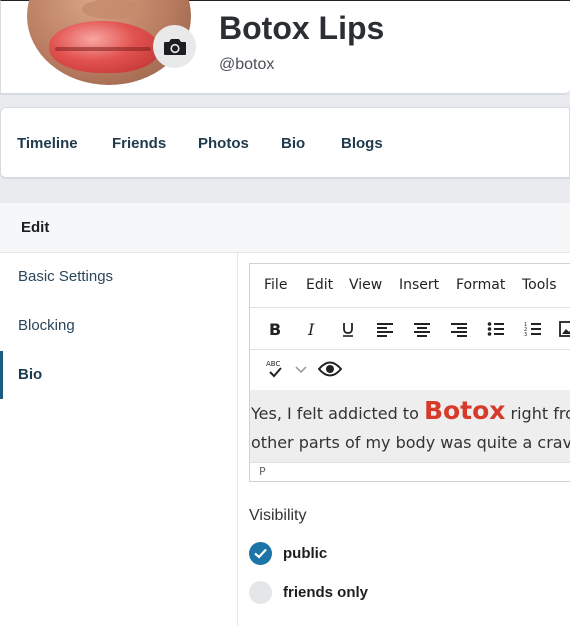 The height and width of the screenshot is (626, 570). I want to click on profile-name: Botox Lips, so click(302, 28).